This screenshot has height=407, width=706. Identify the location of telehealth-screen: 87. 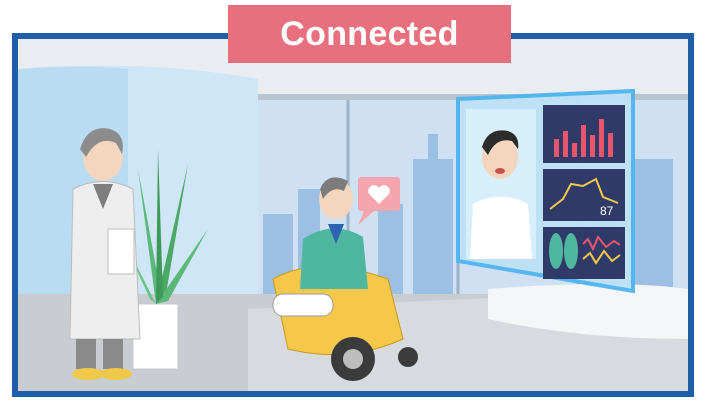
(545, 191).